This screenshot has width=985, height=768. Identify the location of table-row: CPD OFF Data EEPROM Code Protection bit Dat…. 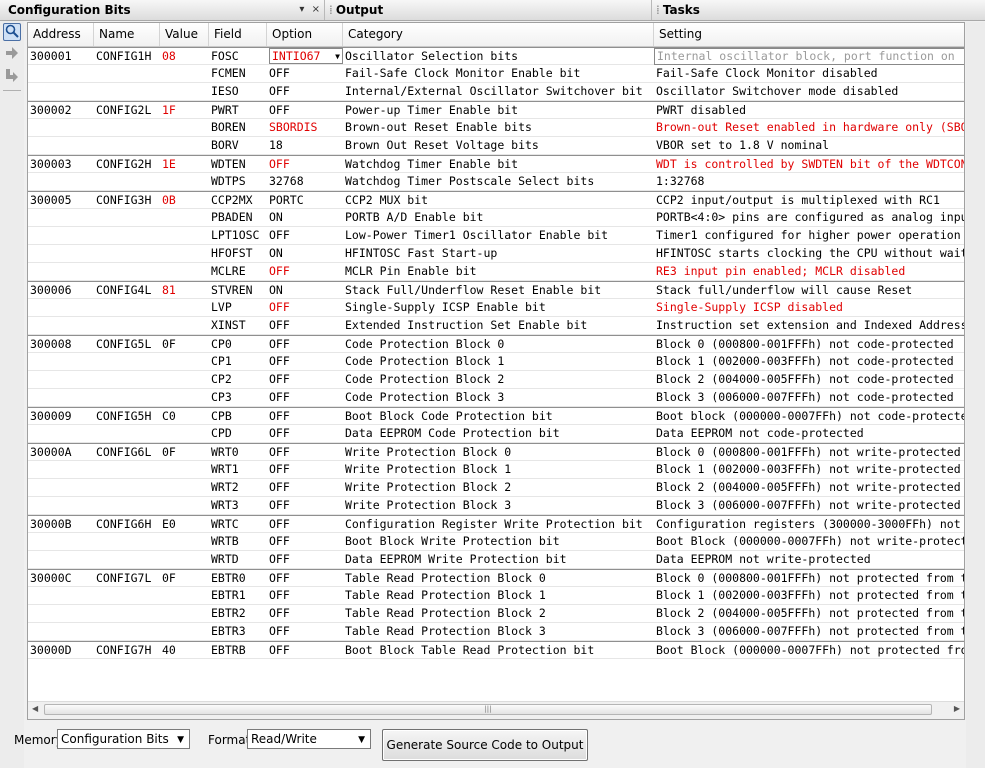
(496, 434).